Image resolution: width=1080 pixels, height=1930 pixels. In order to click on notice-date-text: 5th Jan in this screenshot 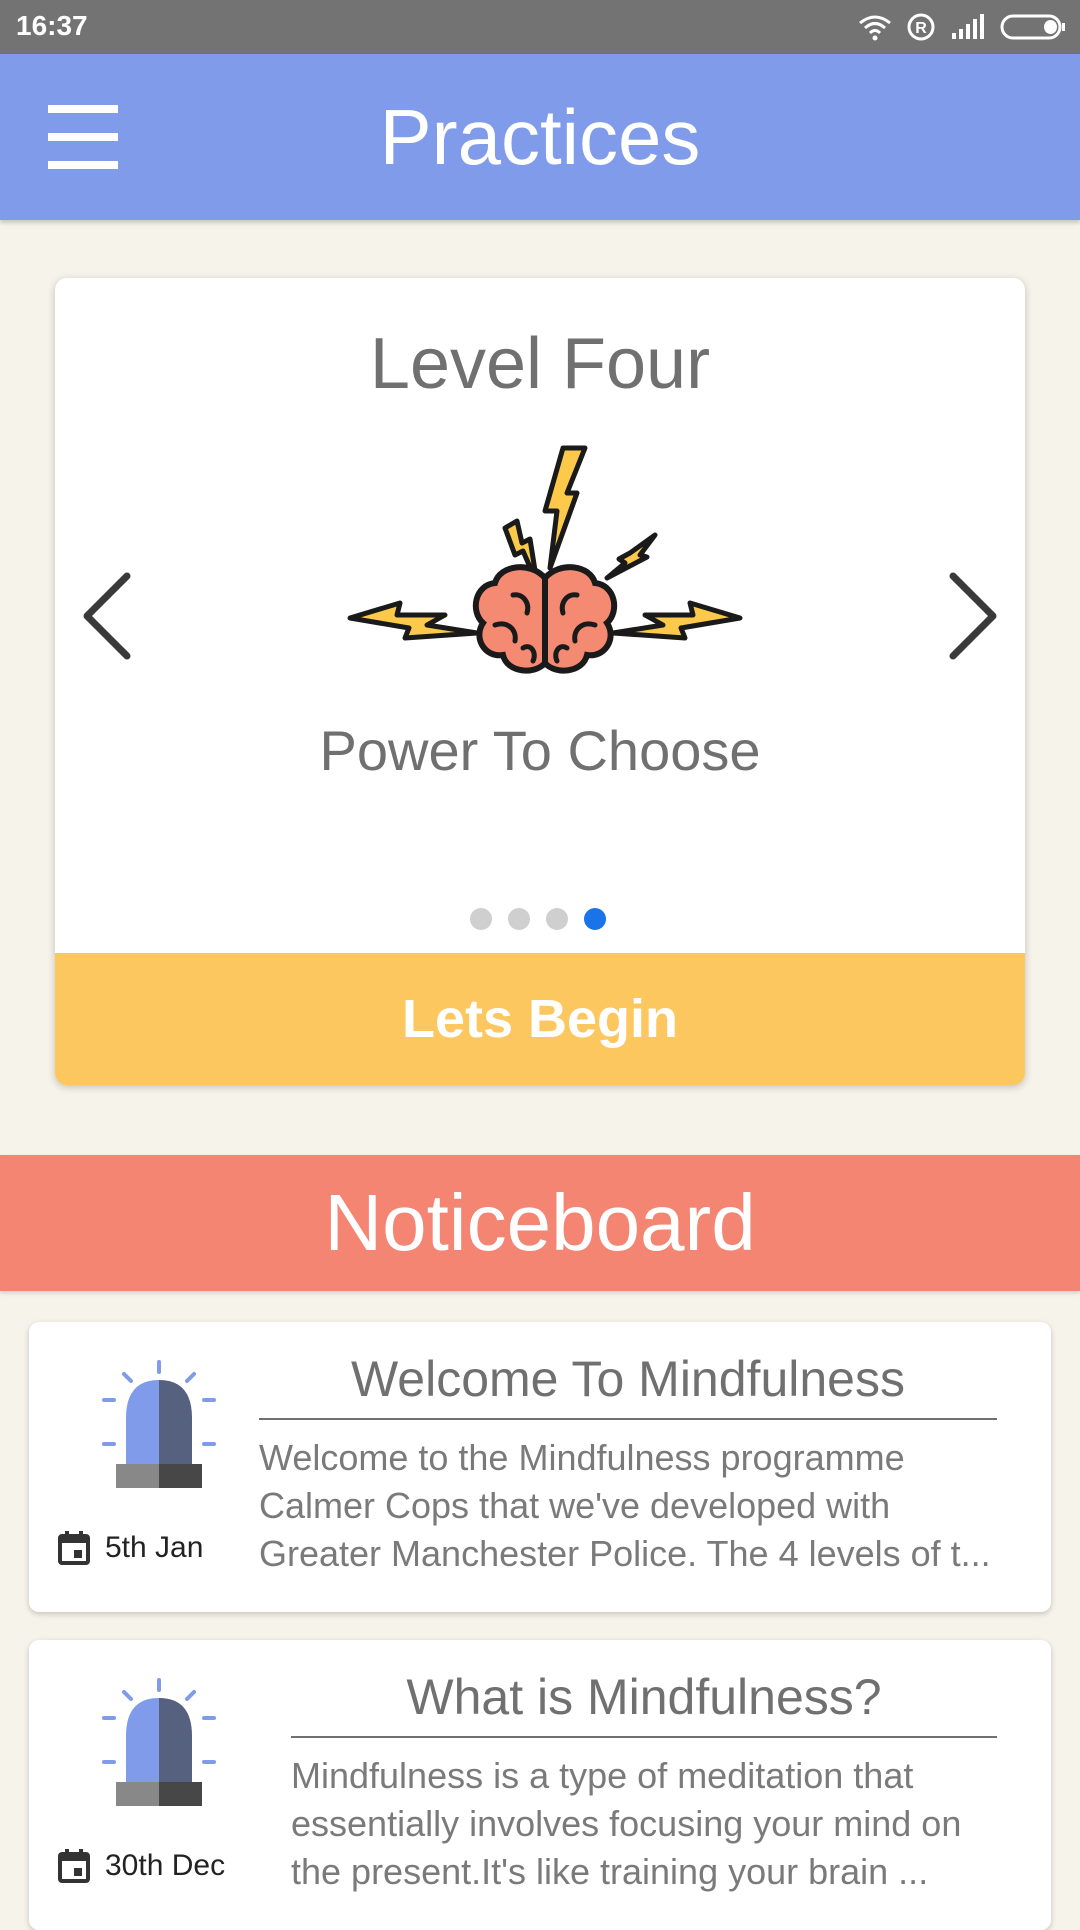, I will do `click(154, 1547)`.